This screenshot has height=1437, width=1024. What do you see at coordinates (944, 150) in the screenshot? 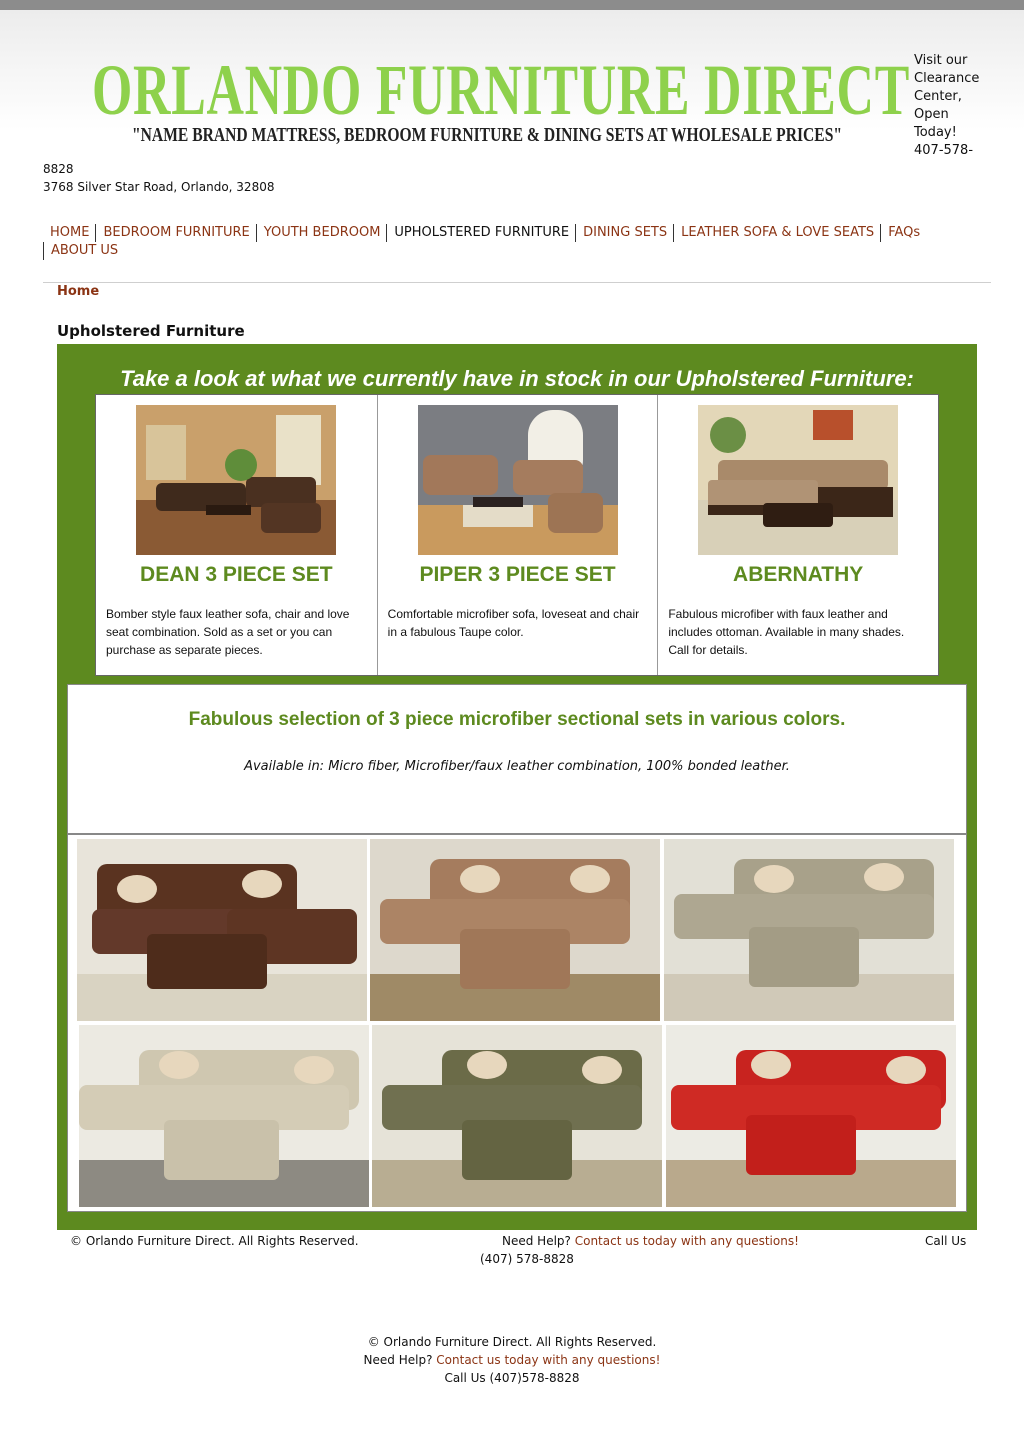
I see `visit-line: 407-578-` at bounding box center [944, 150].